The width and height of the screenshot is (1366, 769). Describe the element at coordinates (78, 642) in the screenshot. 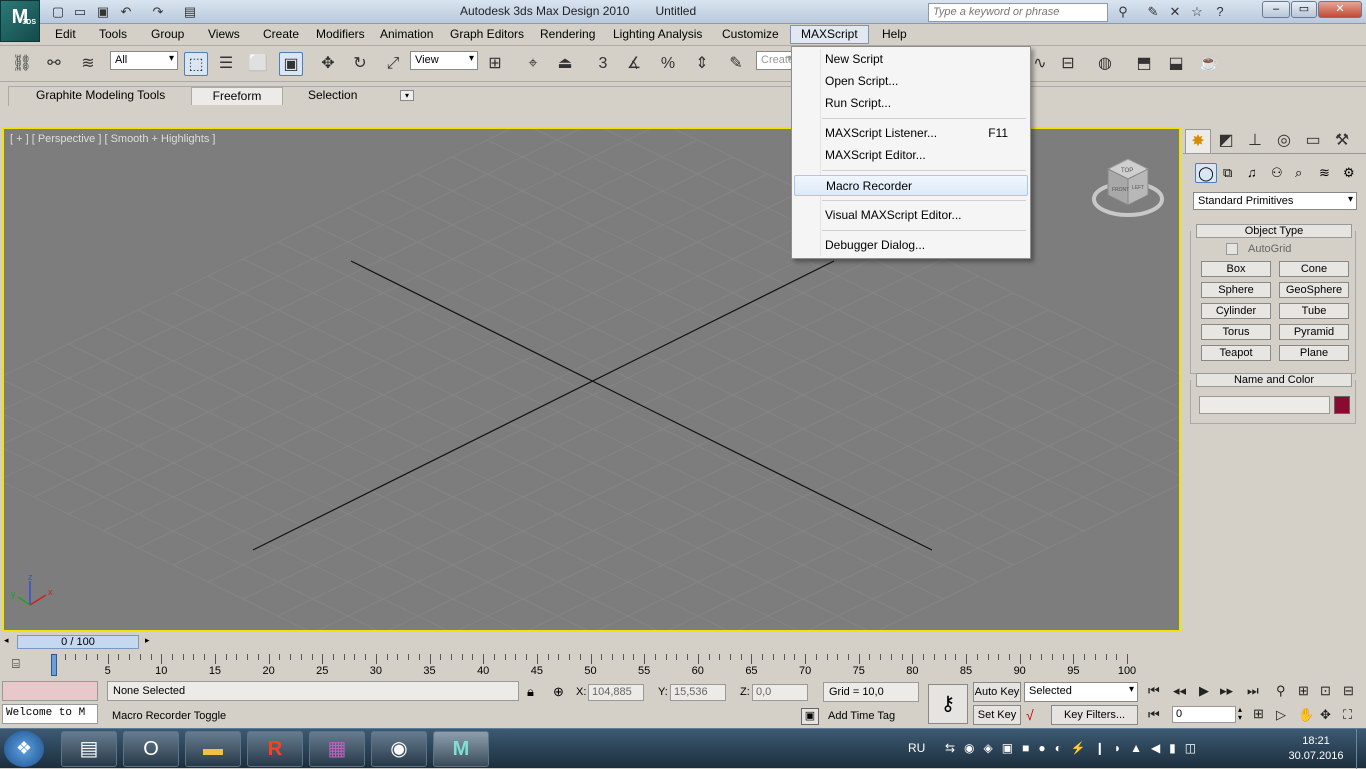

I see `time-slider: 0 / 100` at that location.